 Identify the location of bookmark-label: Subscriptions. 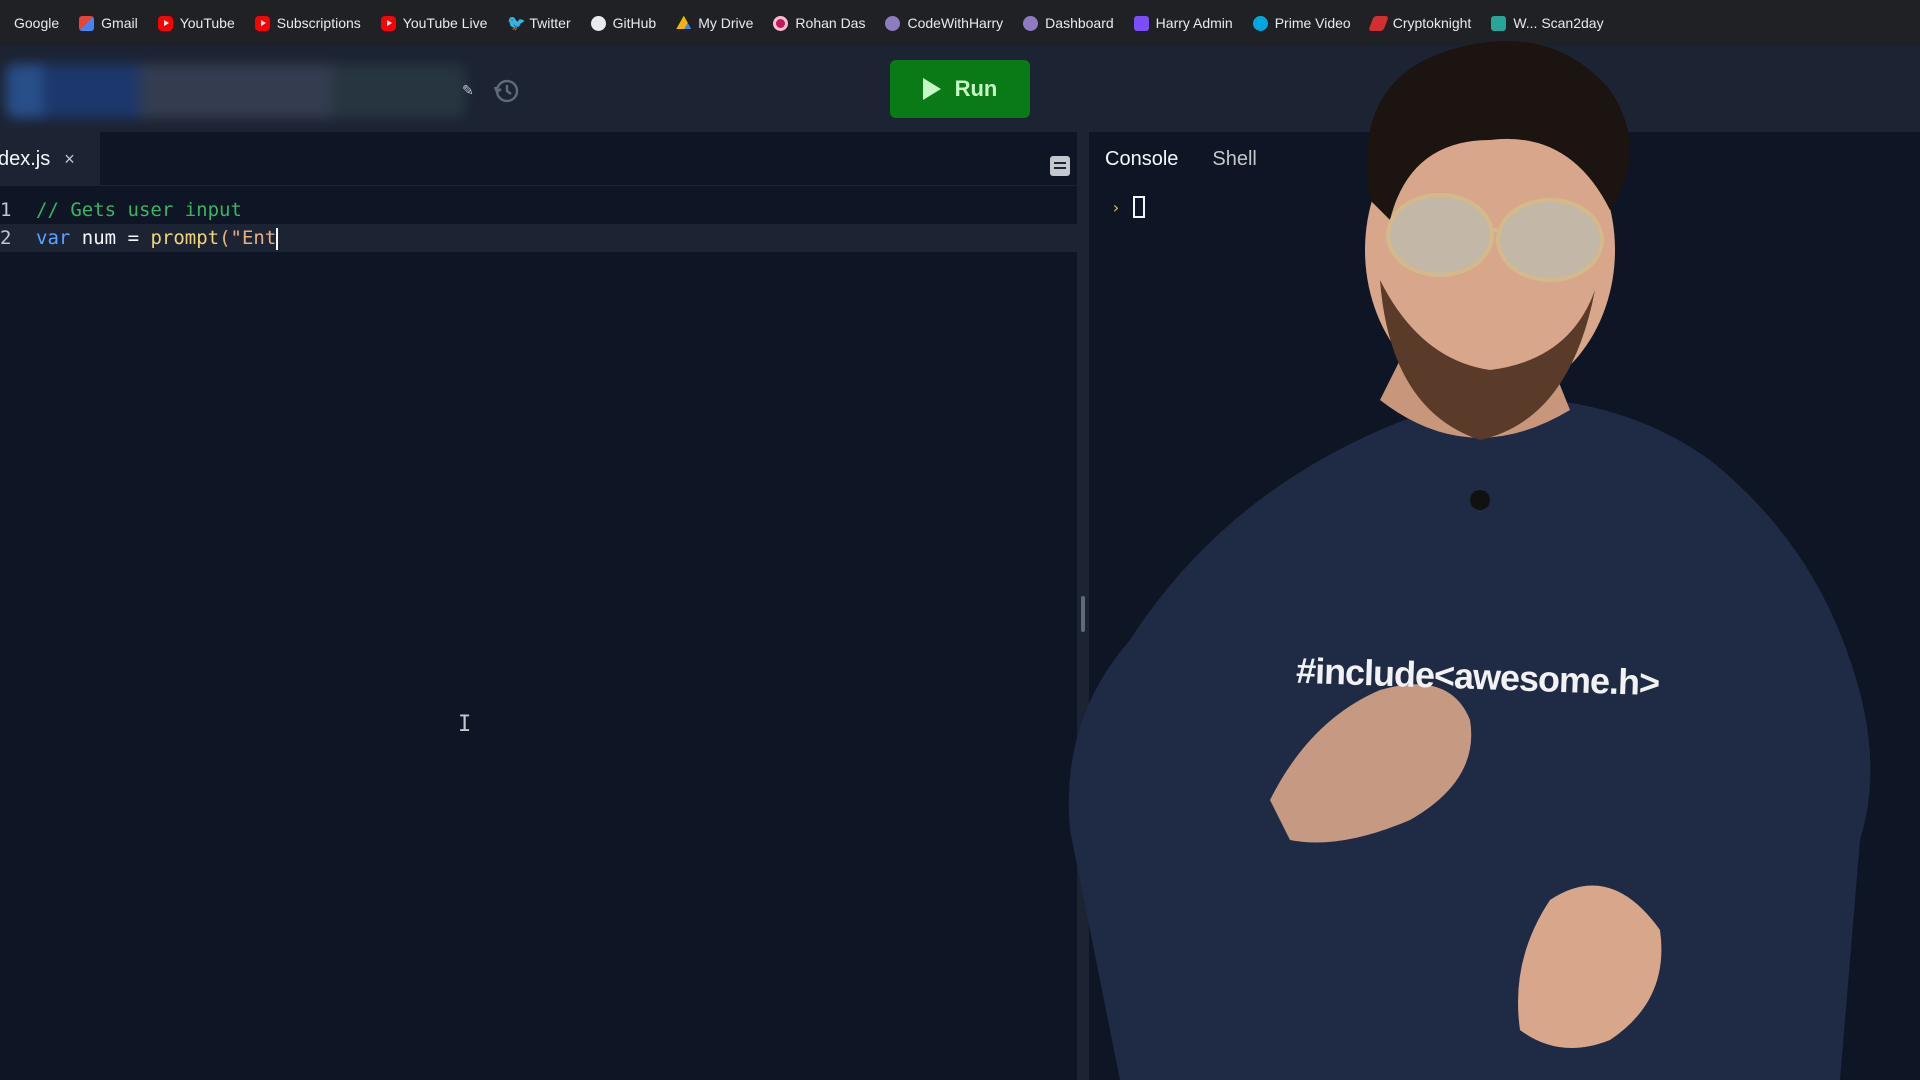
(318, 23).